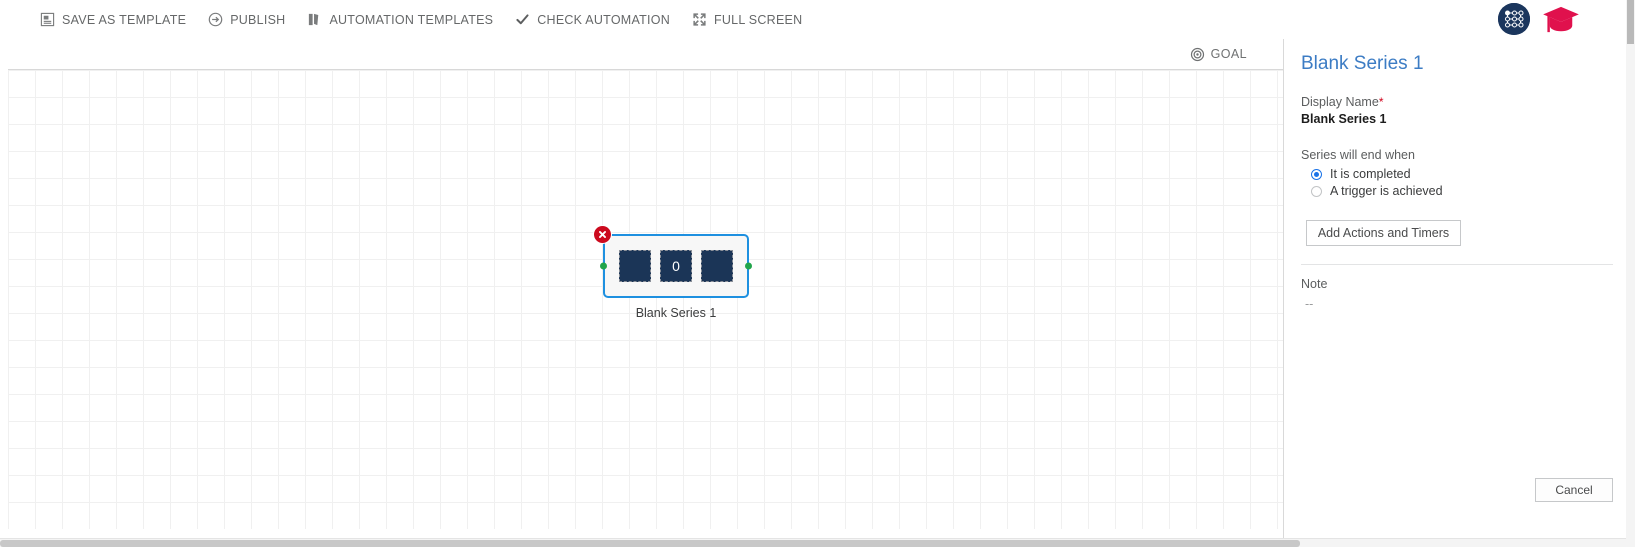  What do you see at coordinates (1197, 54) in the screenshot?
I see `target-icon` at bounding box center [1197, 54].